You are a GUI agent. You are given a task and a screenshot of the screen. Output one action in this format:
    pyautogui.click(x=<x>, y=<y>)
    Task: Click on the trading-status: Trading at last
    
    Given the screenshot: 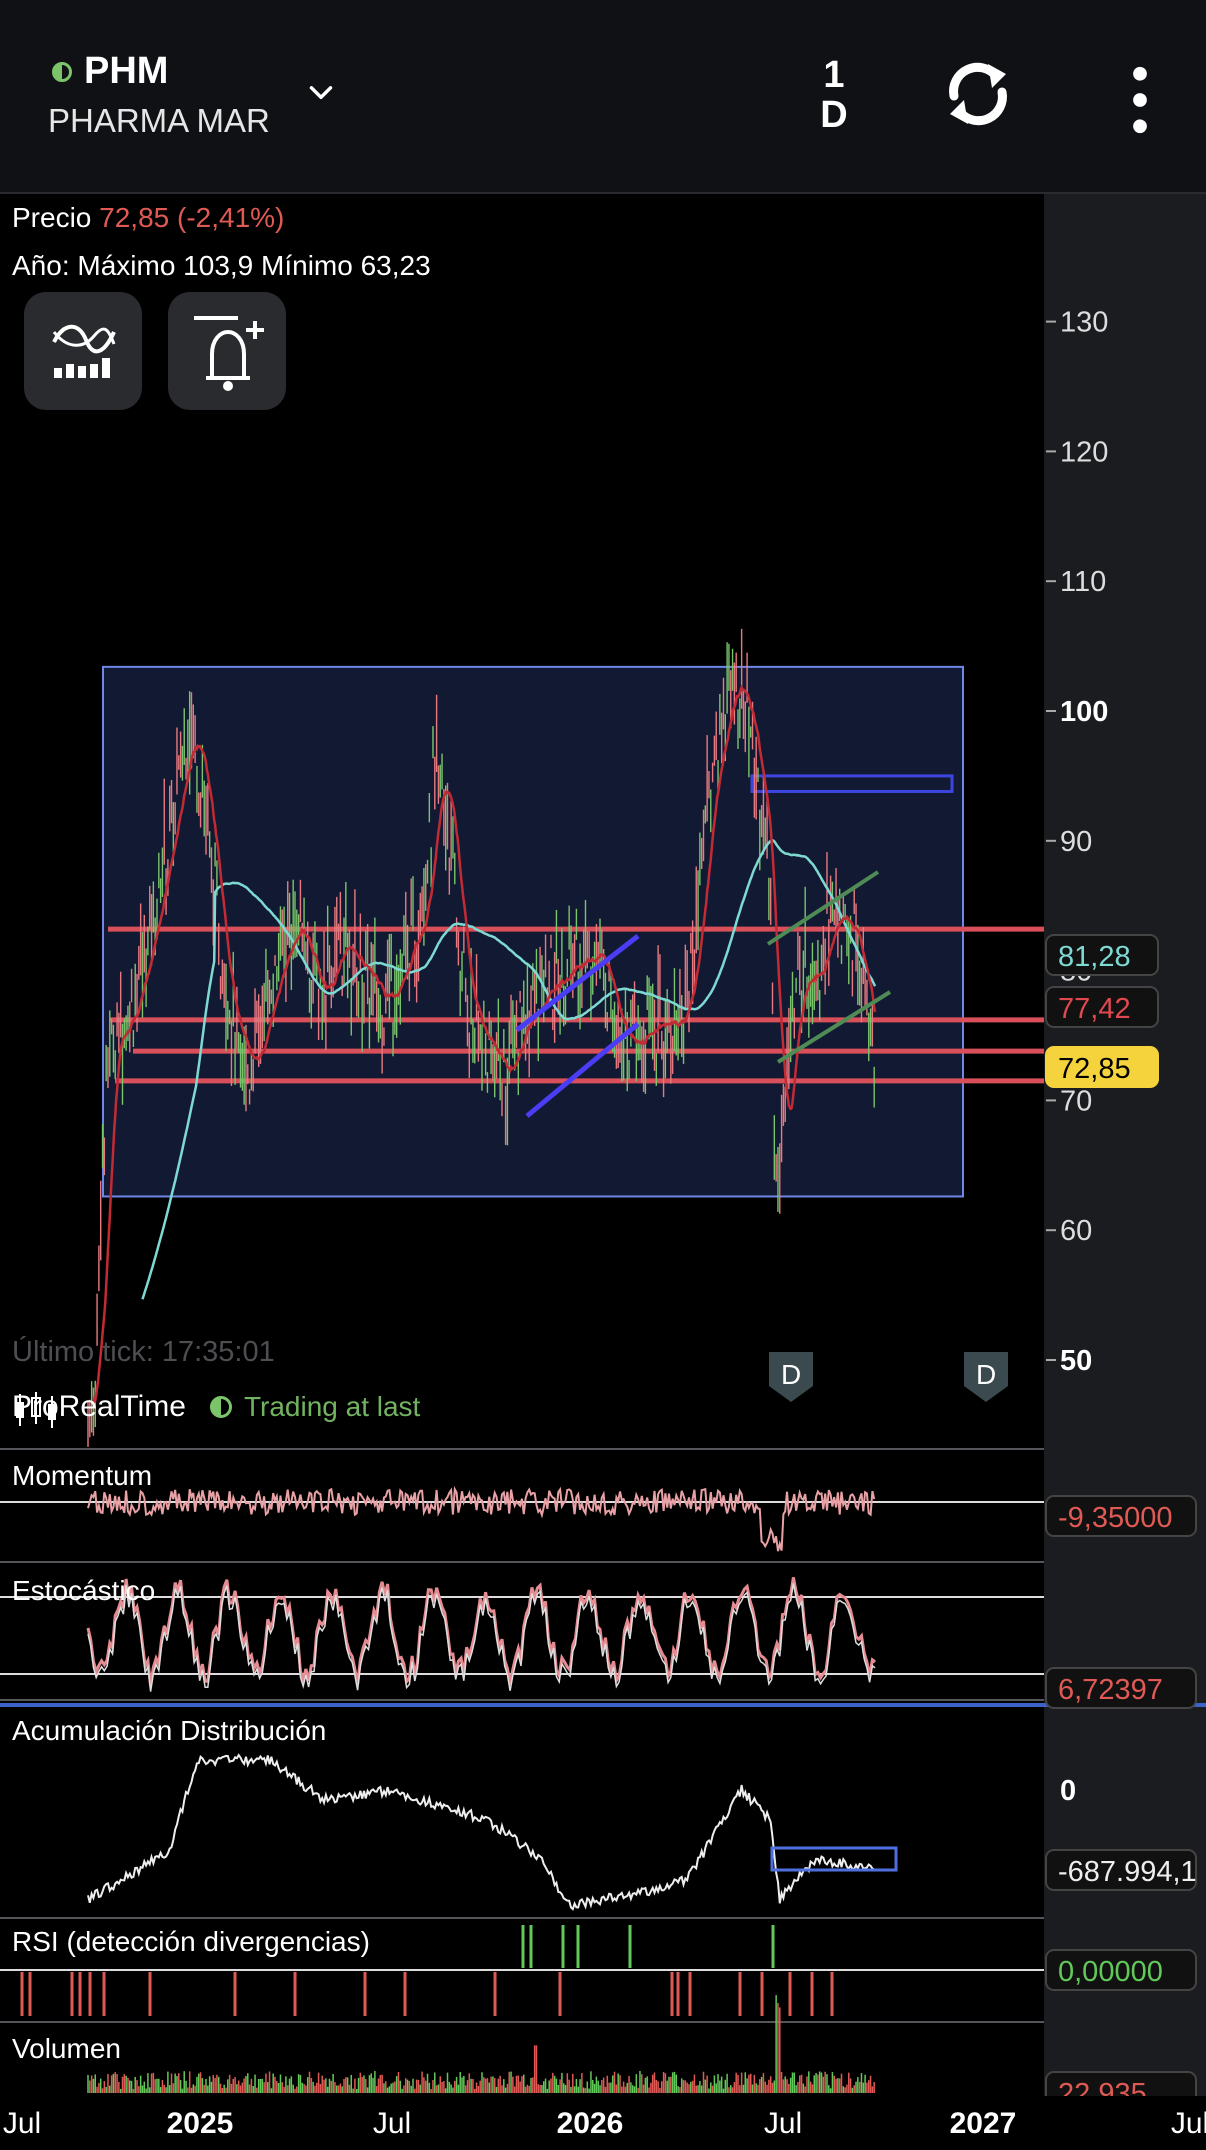 What is the action you would take?
    pyautogui.click(x=332, y=1406)
    